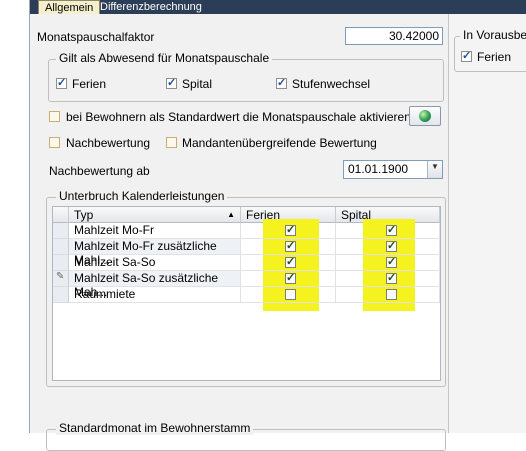  I want to click on spital-checkbox, so click(171, 82).